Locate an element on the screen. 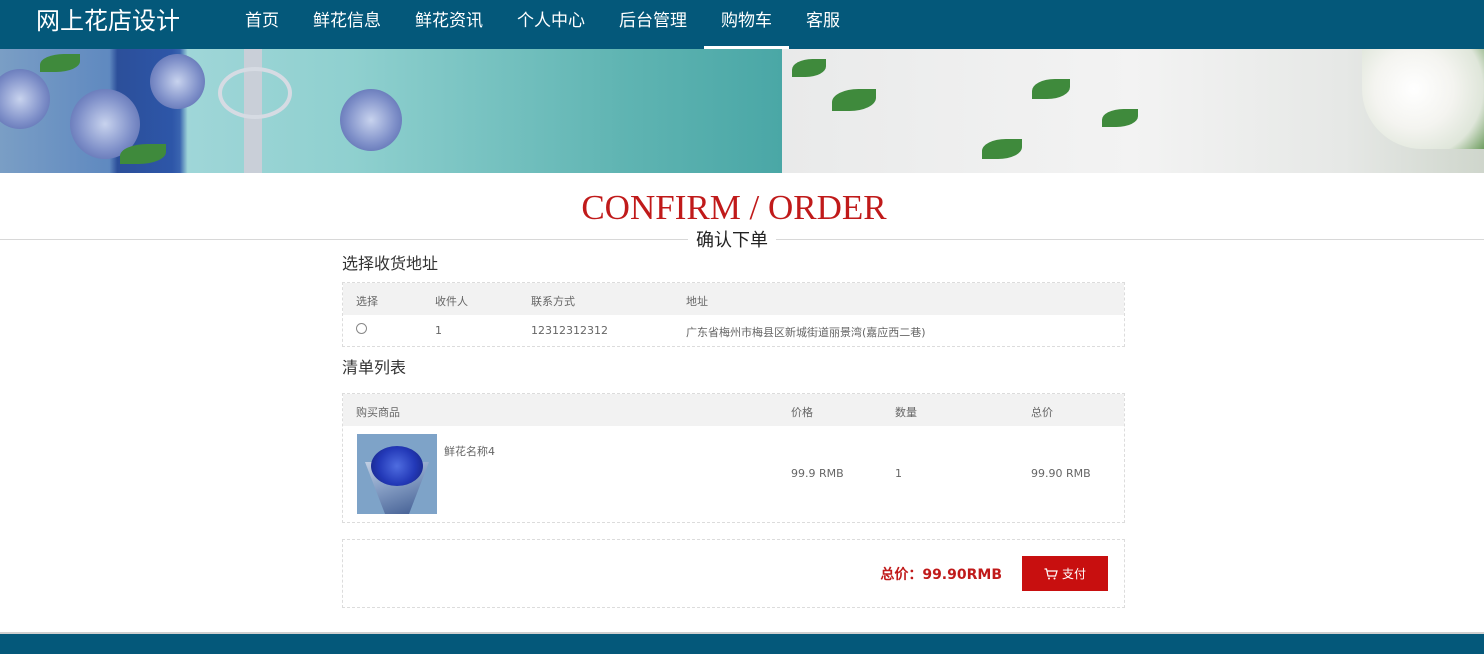  footer-bar is located at coordinates (742, 643).